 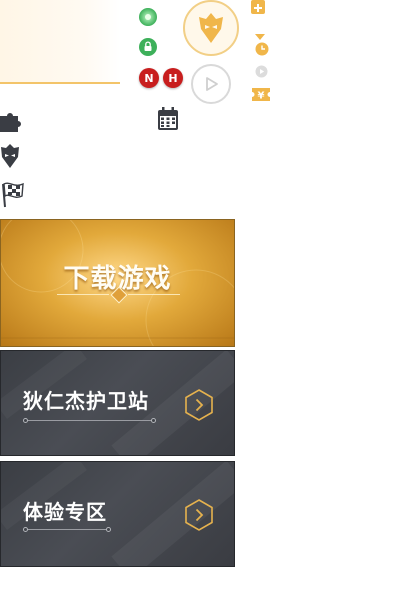 What do you see at coordinates (148, 17) in the screenshot?
I see `gear-icon` at bounding box center [148, 17].